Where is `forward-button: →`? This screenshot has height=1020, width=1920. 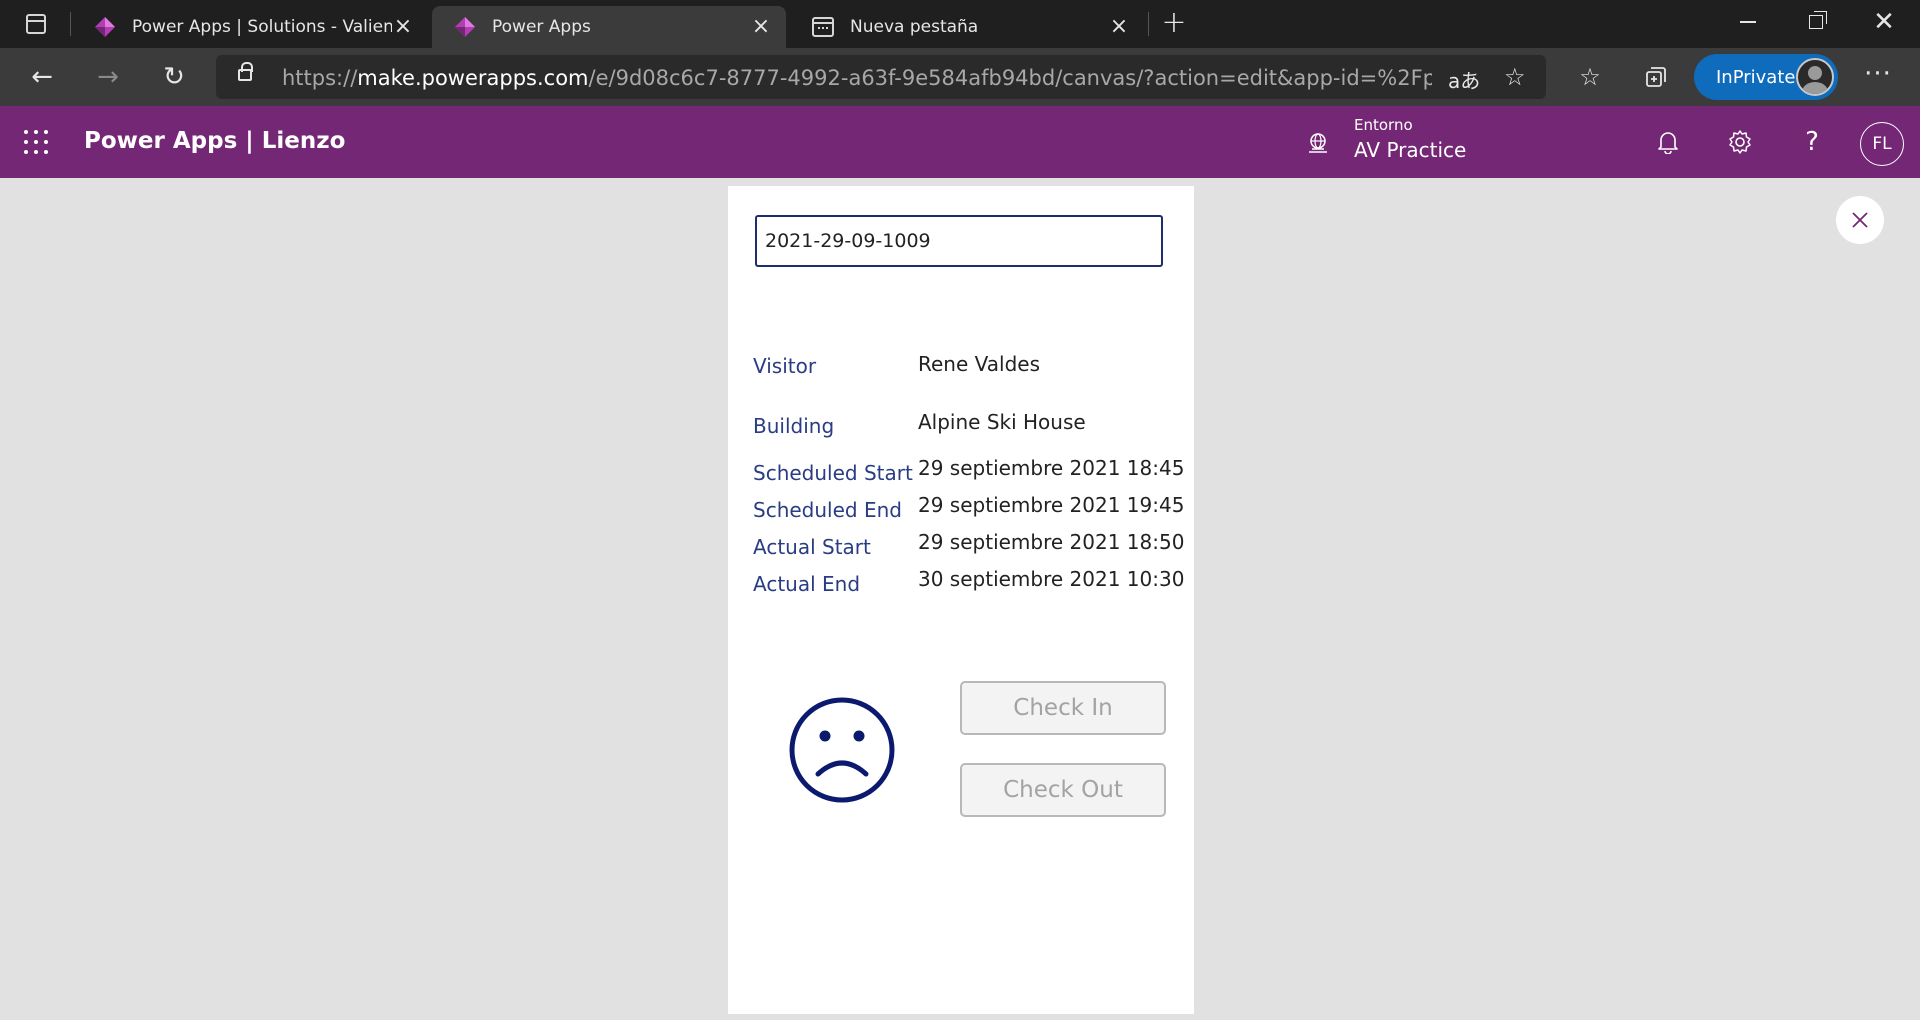
forward-button: → is located at coordinates (108, 77).